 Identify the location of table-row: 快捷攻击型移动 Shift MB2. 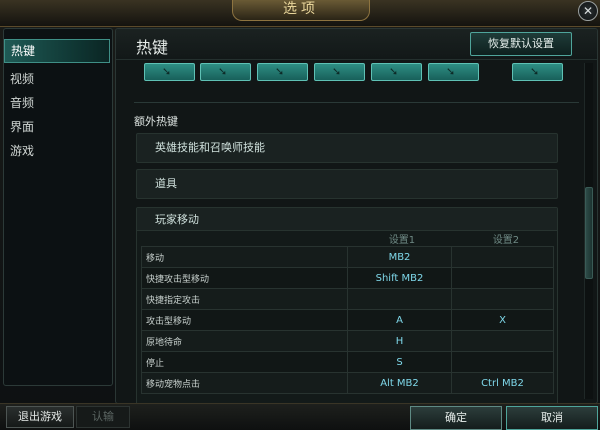
(347, 278).